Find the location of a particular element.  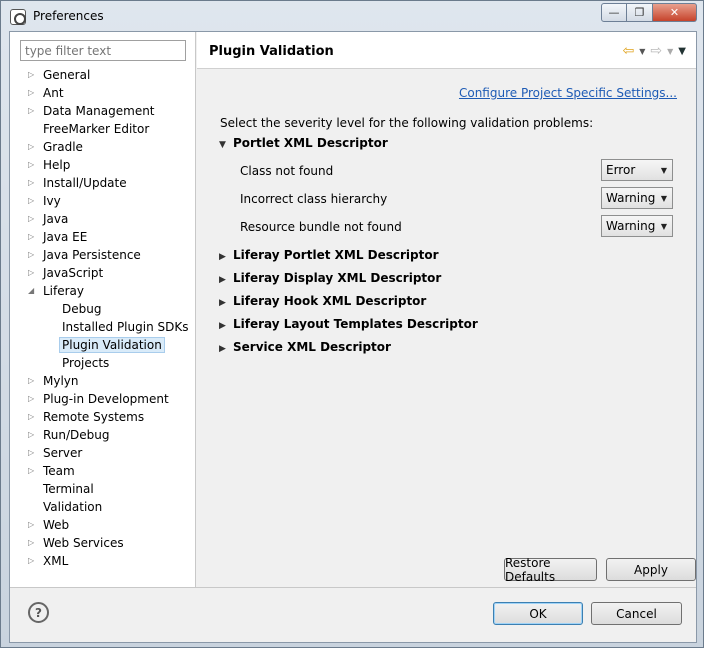

tree-item-label: Help is located at coordinates (57, 165).